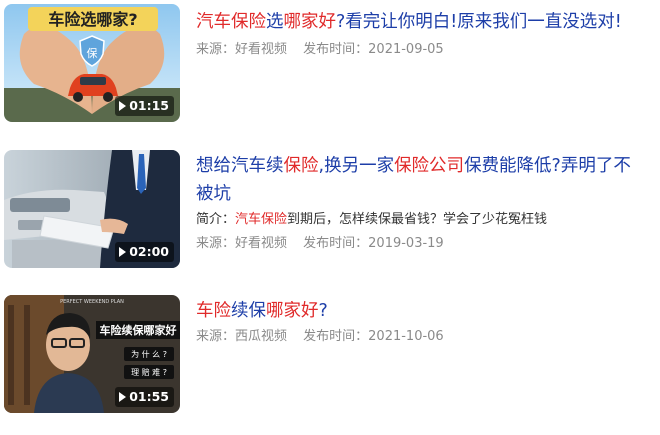 This screenshot has height=435, width=660. I want to click on publish-date: 发布时间：2021-09-05, so click(373, 49).